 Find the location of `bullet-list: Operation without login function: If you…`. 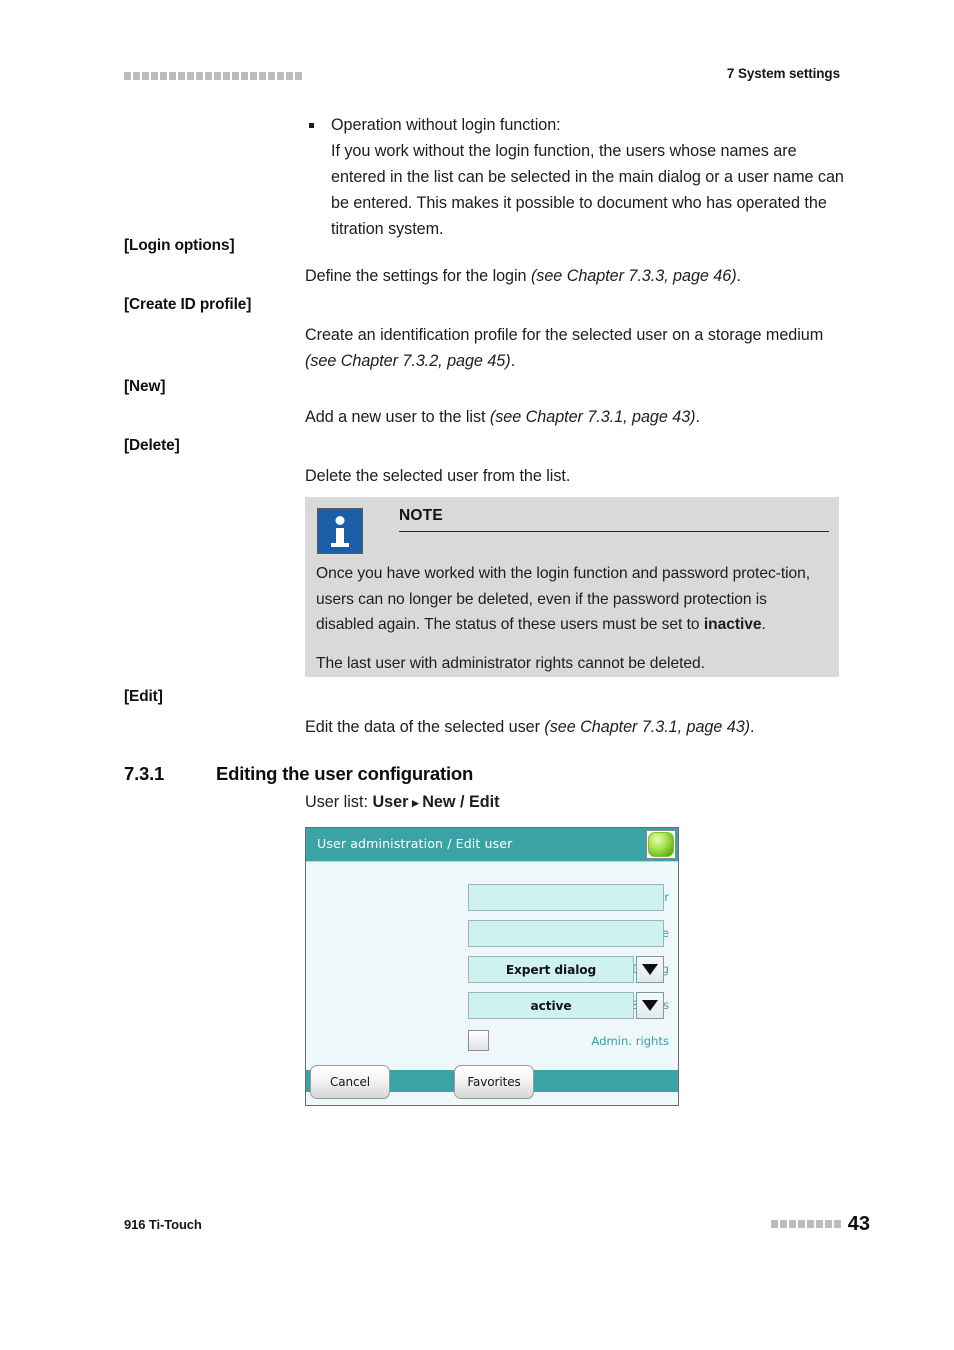

bullet-list: Operation without login function: If you… is located at coordinates (577, 177).